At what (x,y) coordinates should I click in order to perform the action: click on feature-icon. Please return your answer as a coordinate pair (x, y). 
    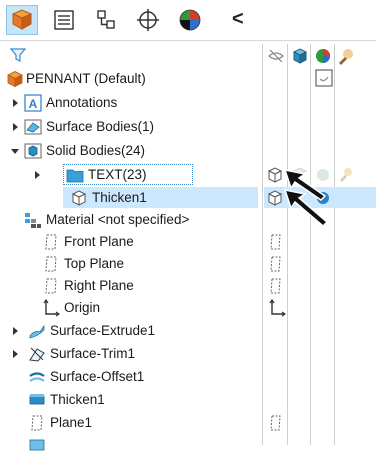
    Looking at the image, I should click on (37, 445).